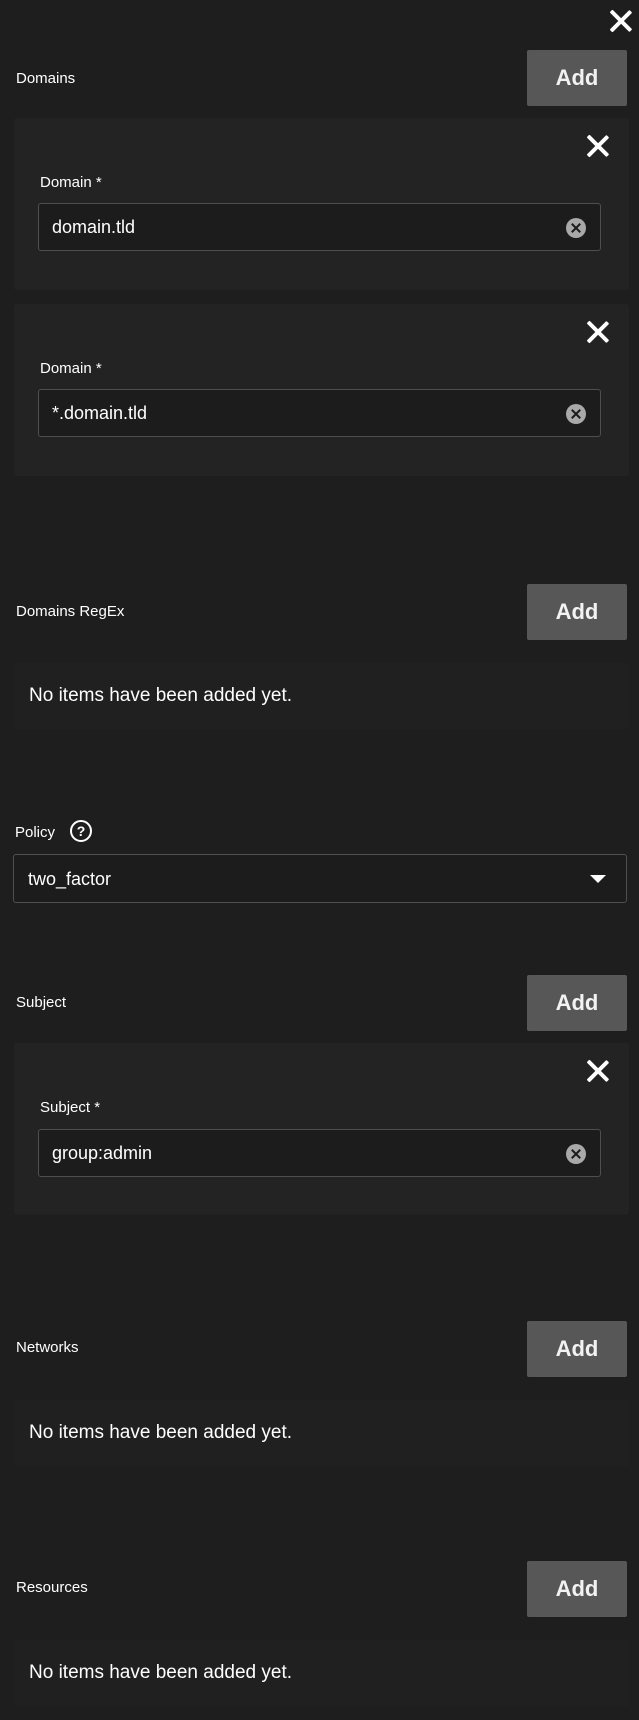 This screenshot has width=639, height=1720. I want to click on domains-add-button: Add, so click(577, 78).